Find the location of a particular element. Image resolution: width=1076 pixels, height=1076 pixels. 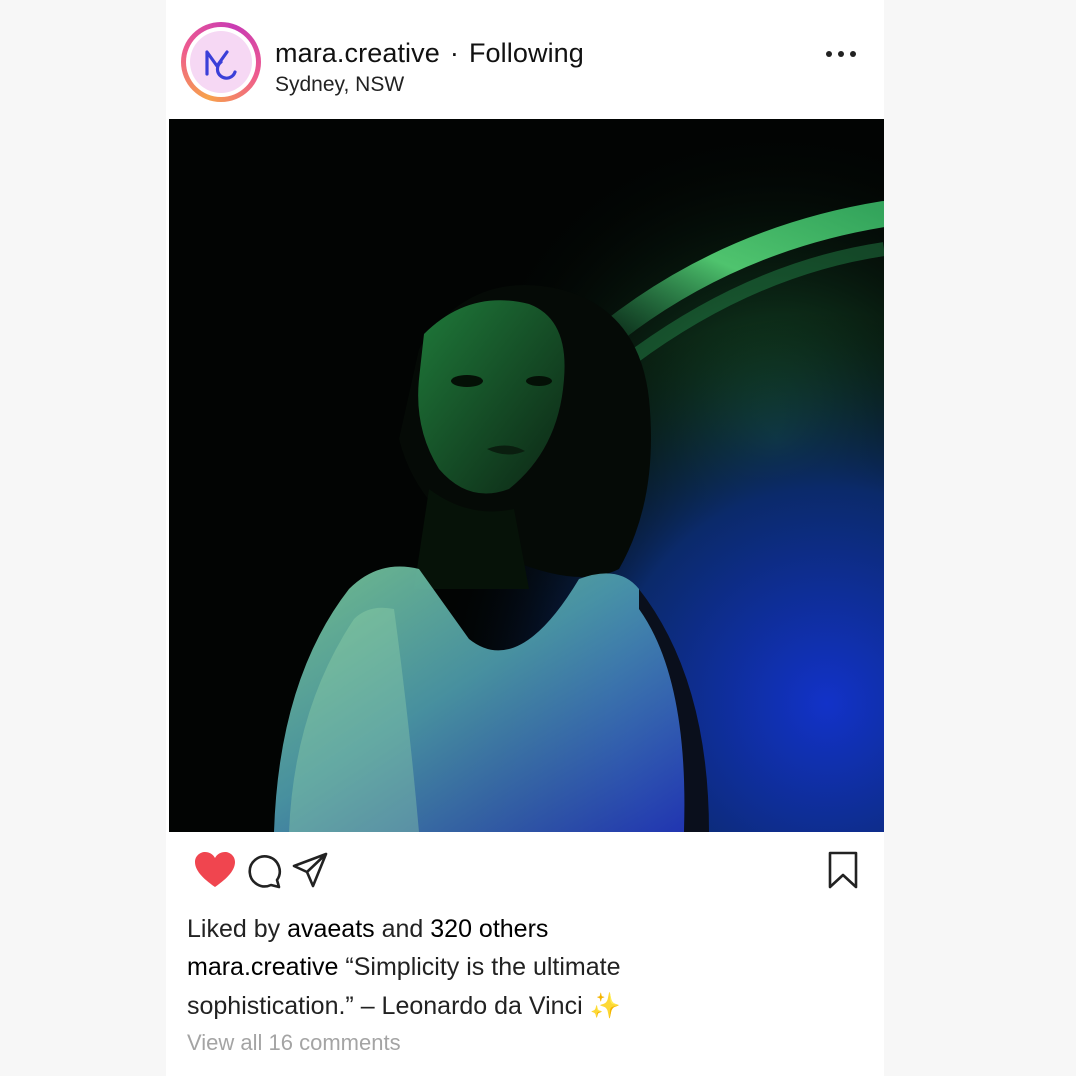

avatar is located at coordinates (221, 62).